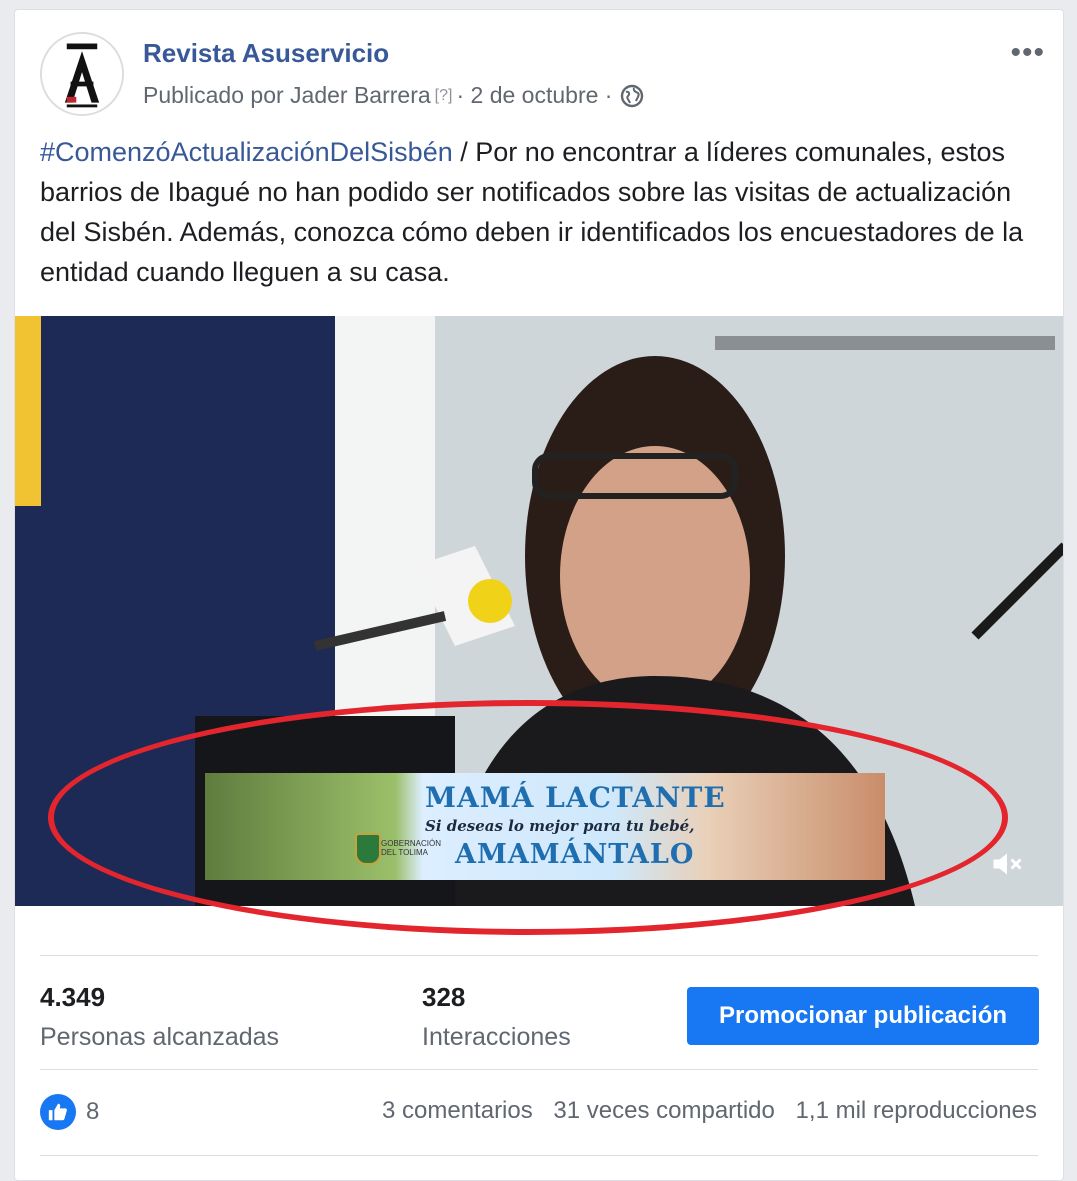 Image resolution: width=1077 pixels, height=1181 pixels. I want to click on comments-count: 3 comentarios, so click(457, 1110).